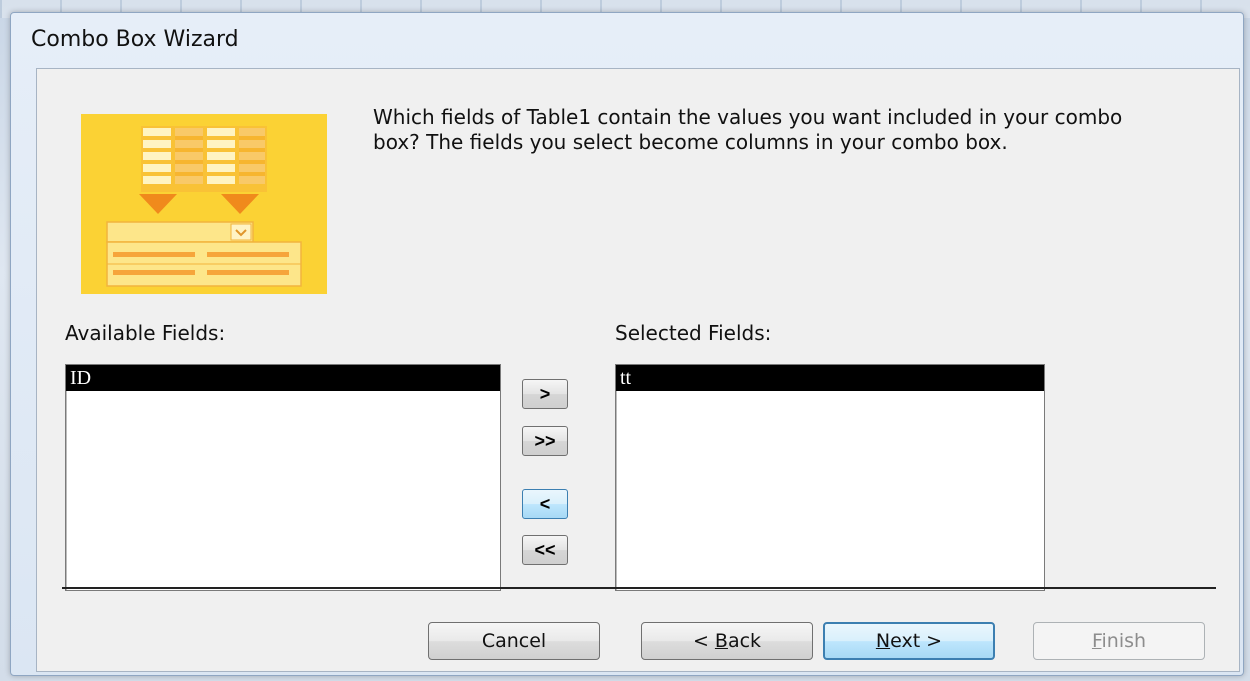 This screenshot has width=1250, height=681. I want to click on next-button-accelerator: N, so click(883, 641).